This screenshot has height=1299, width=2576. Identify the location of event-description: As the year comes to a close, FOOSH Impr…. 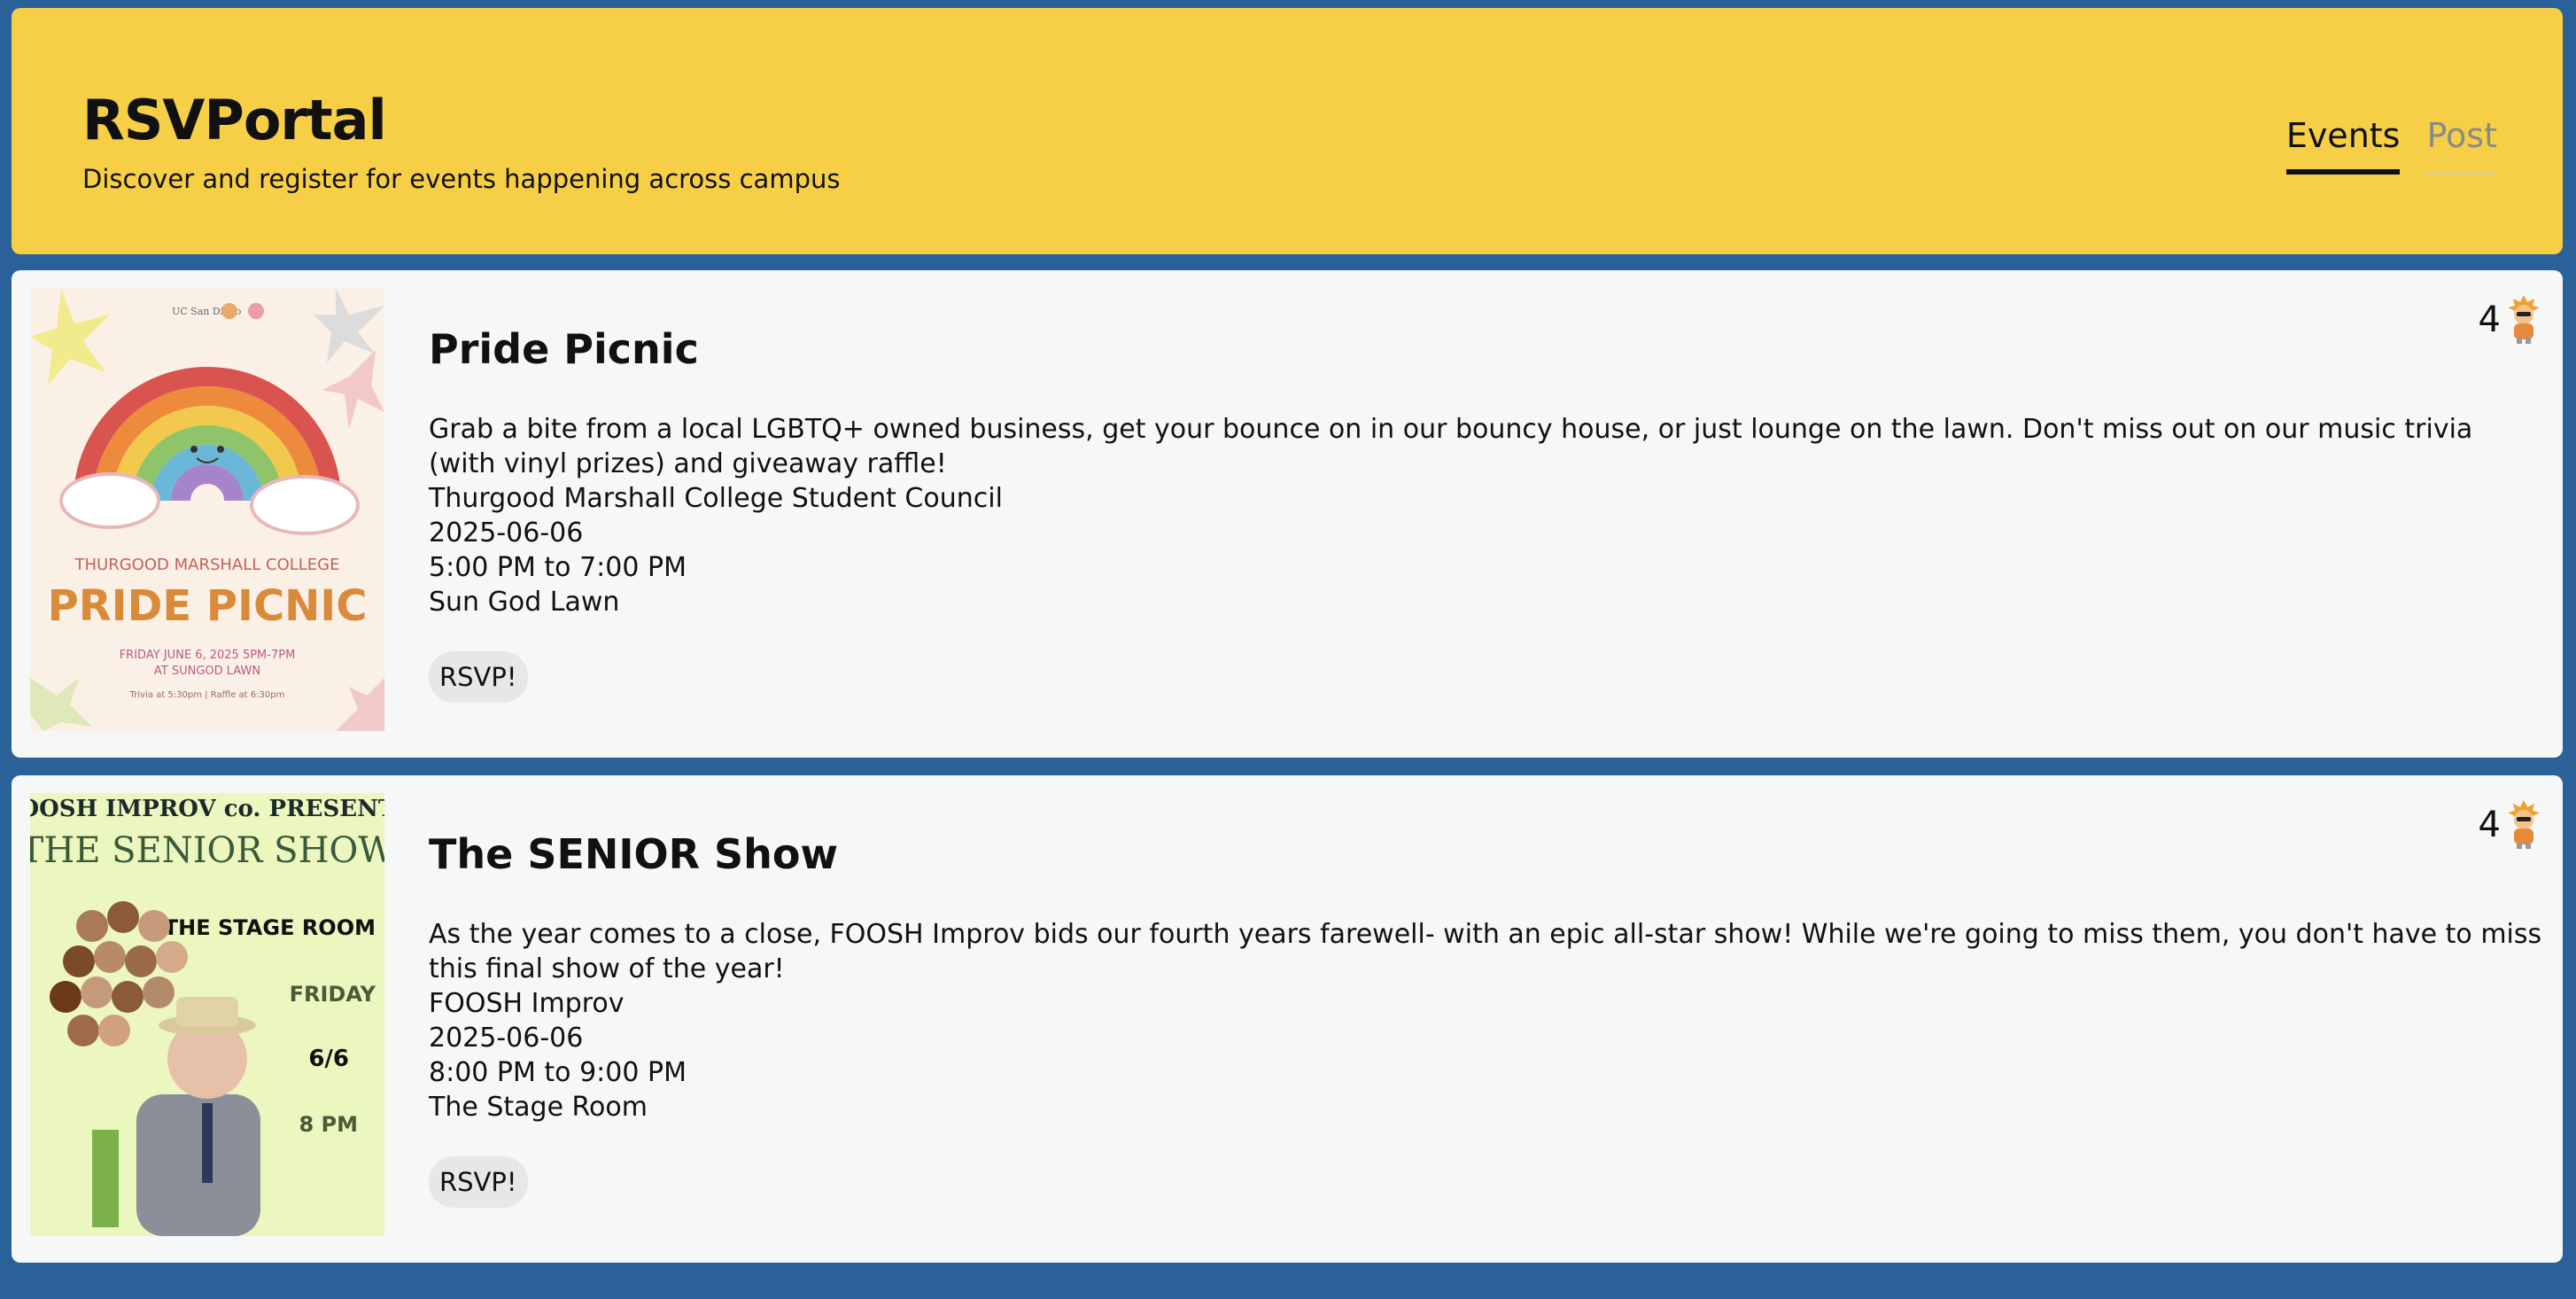
(1485, 952).